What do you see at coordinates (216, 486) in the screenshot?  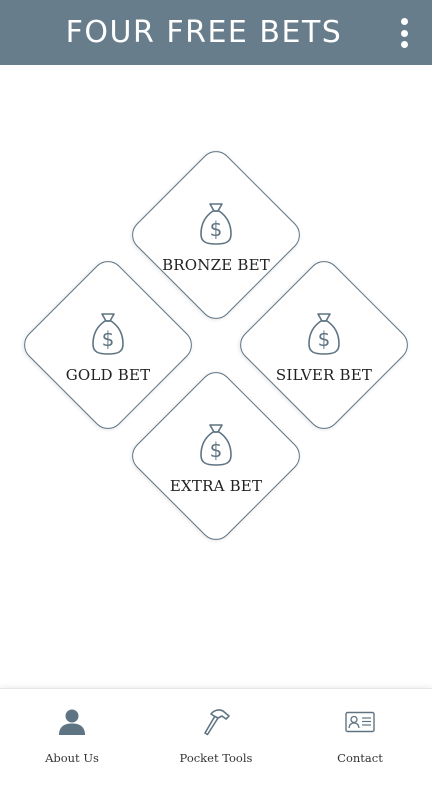 I see `tile-label: EXTRA BET` at bounding box center [216, 486].